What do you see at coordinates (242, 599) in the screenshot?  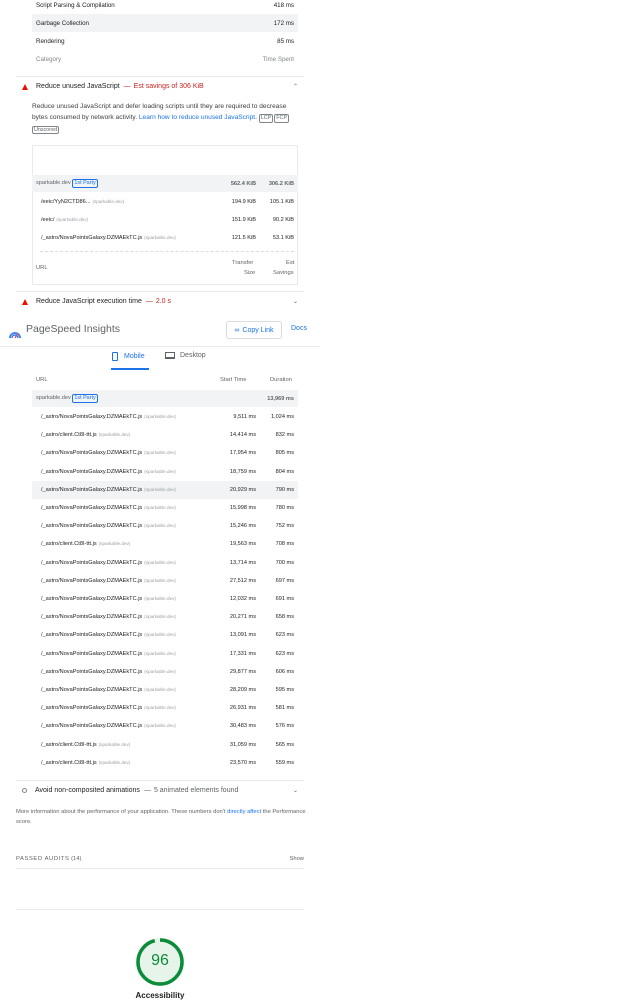 I see `row-start-time: 12,032 ms` at bounding box center [242, 599].